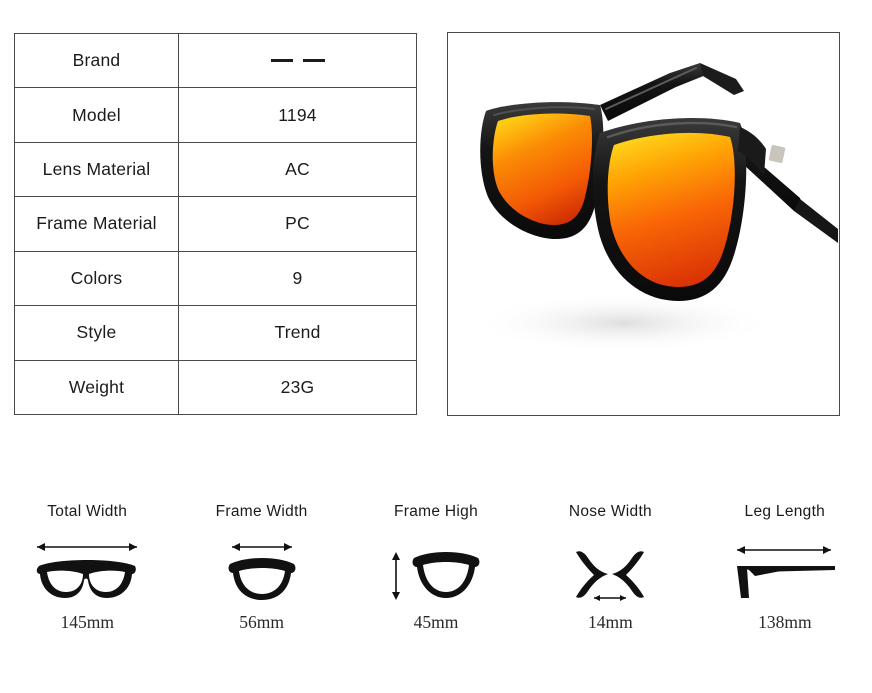 This screenshot has height=693, width=872. I want to click on table-row: Brand, so click(215, 61).